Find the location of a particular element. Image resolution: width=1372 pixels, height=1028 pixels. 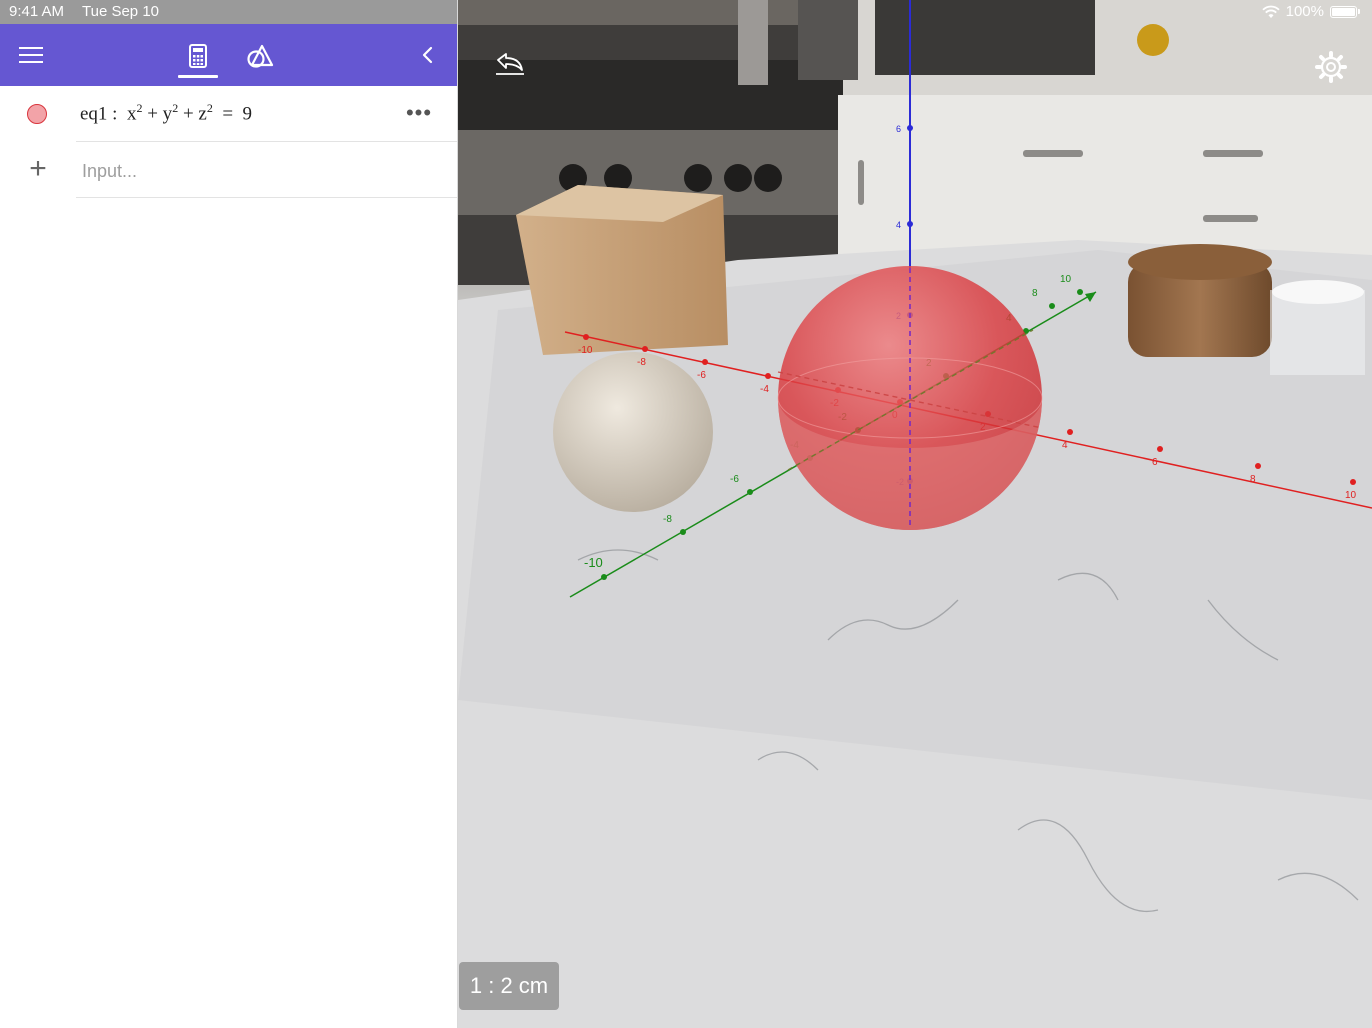

row-divider is located at coordinates (266, 197).